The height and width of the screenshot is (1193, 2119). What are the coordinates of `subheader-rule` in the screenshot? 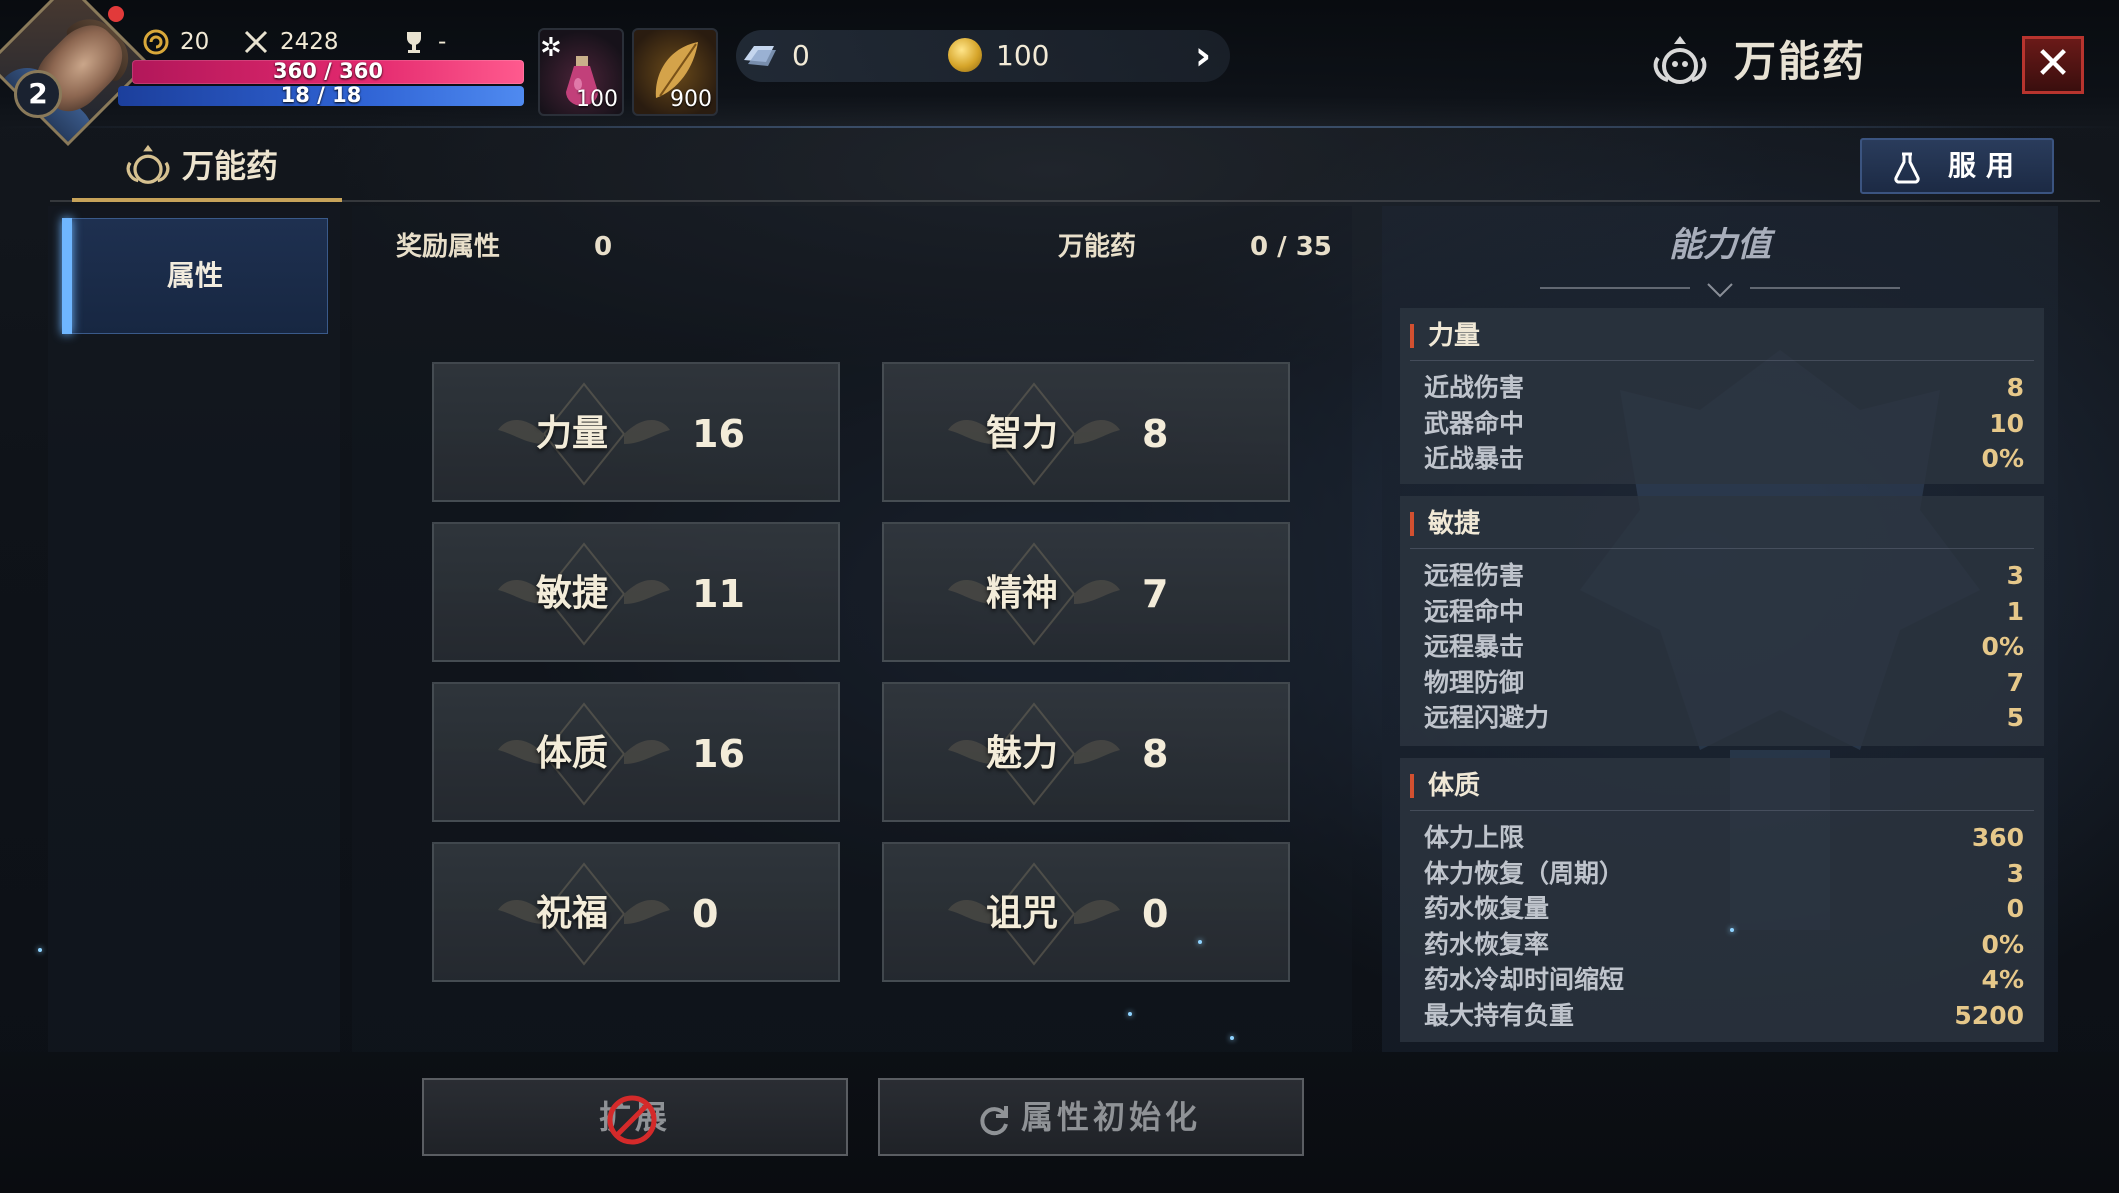 It's located at (1075, 201).